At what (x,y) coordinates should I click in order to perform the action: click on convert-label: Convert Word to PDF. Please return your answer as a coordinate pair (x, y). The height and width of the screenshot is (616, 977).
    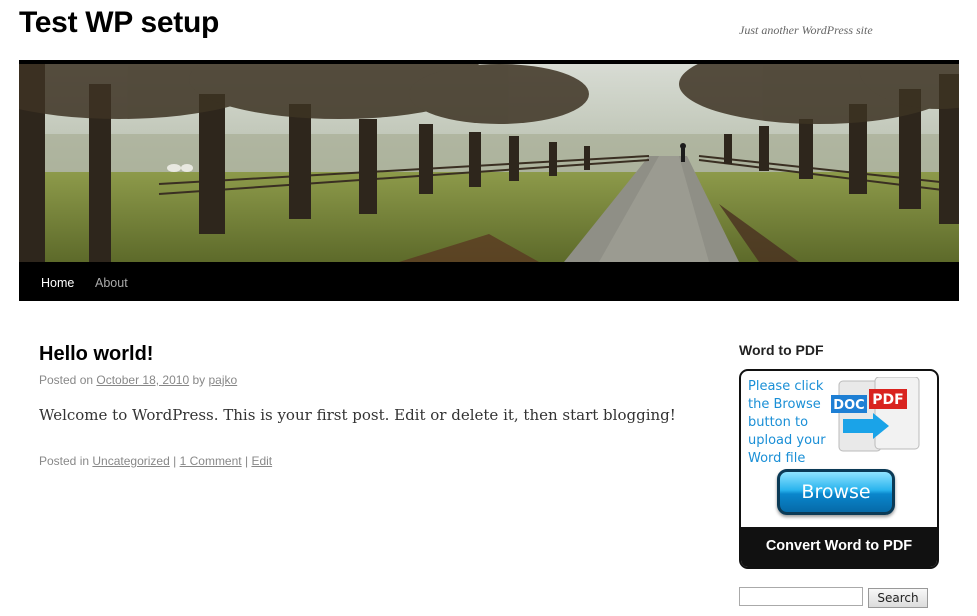
    Looking at the image, I should click on (839, 546).